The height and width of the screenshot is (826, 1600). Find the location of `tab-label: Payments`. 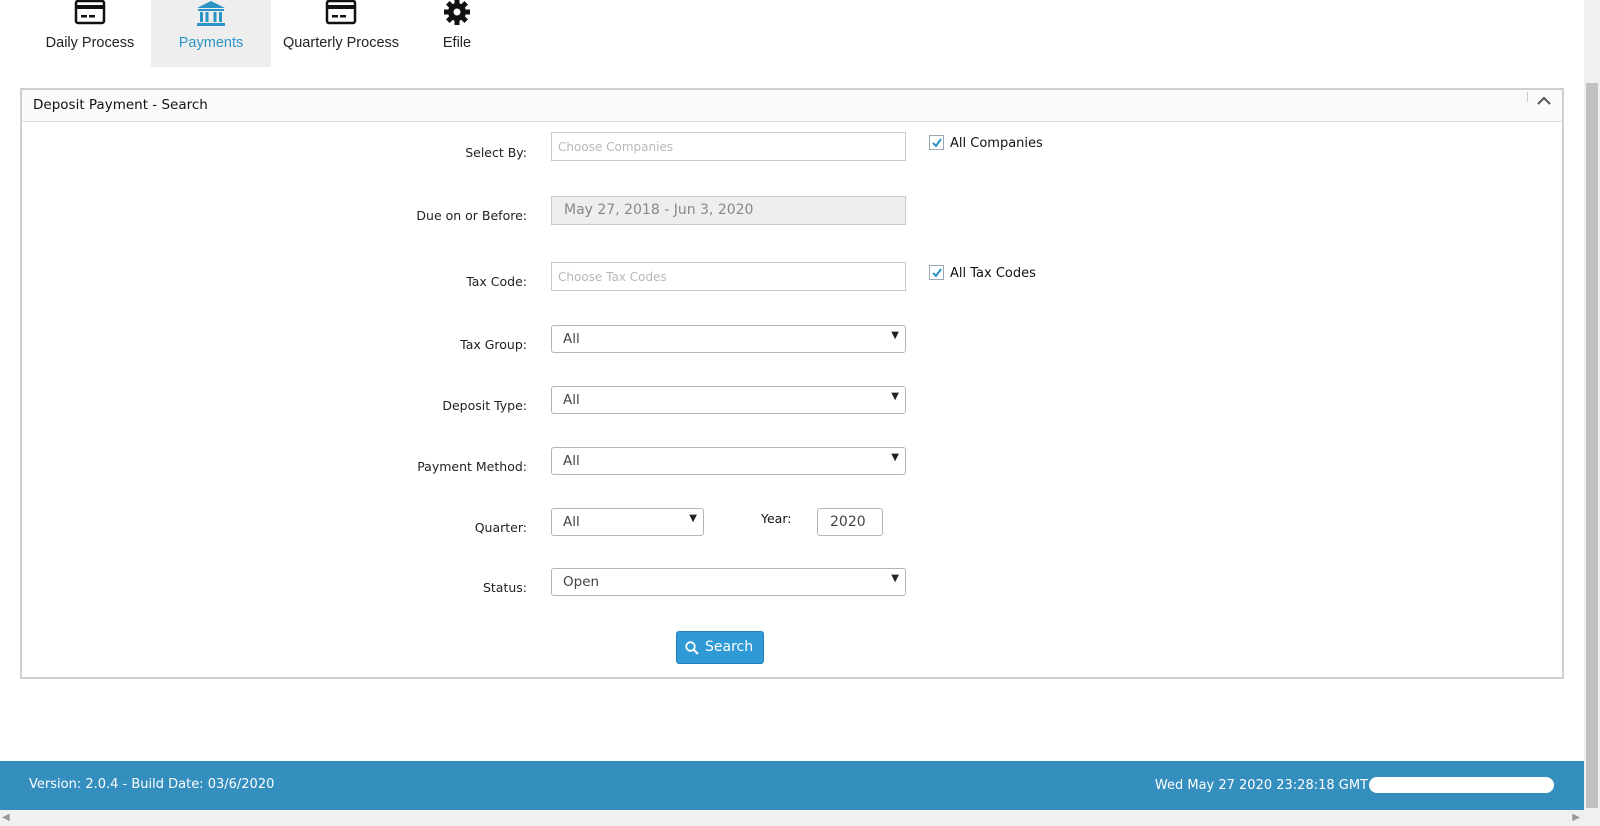

tab-label: Payments is located at coordinates (211, 43).